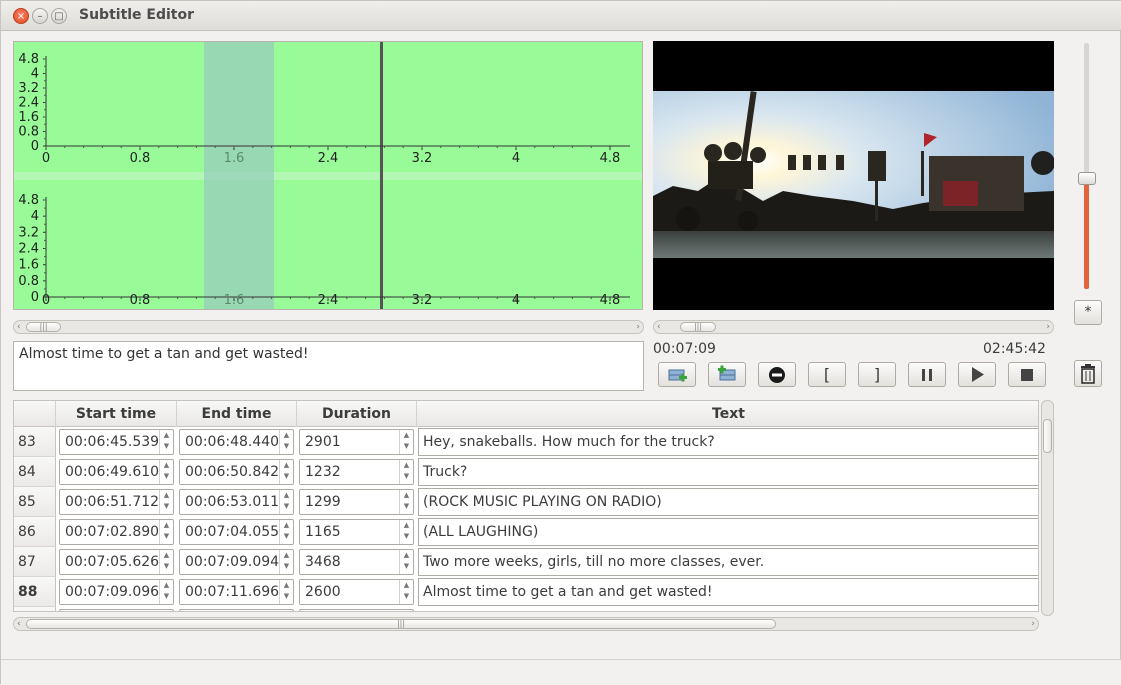 The width and height of the screenshot is (1121, 685). What do you see at coordinates (116, 592) in the screenshot?
I see `start-time-spinbox: 00:07:09.096 ▲ ▼` at bounding box center [116, 592].